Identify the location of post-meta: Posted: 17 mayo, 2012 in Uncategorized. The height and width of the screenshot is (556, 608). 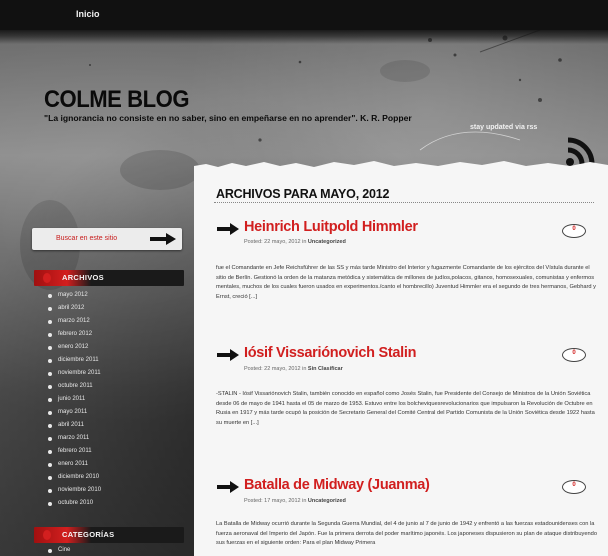
(295, 501).